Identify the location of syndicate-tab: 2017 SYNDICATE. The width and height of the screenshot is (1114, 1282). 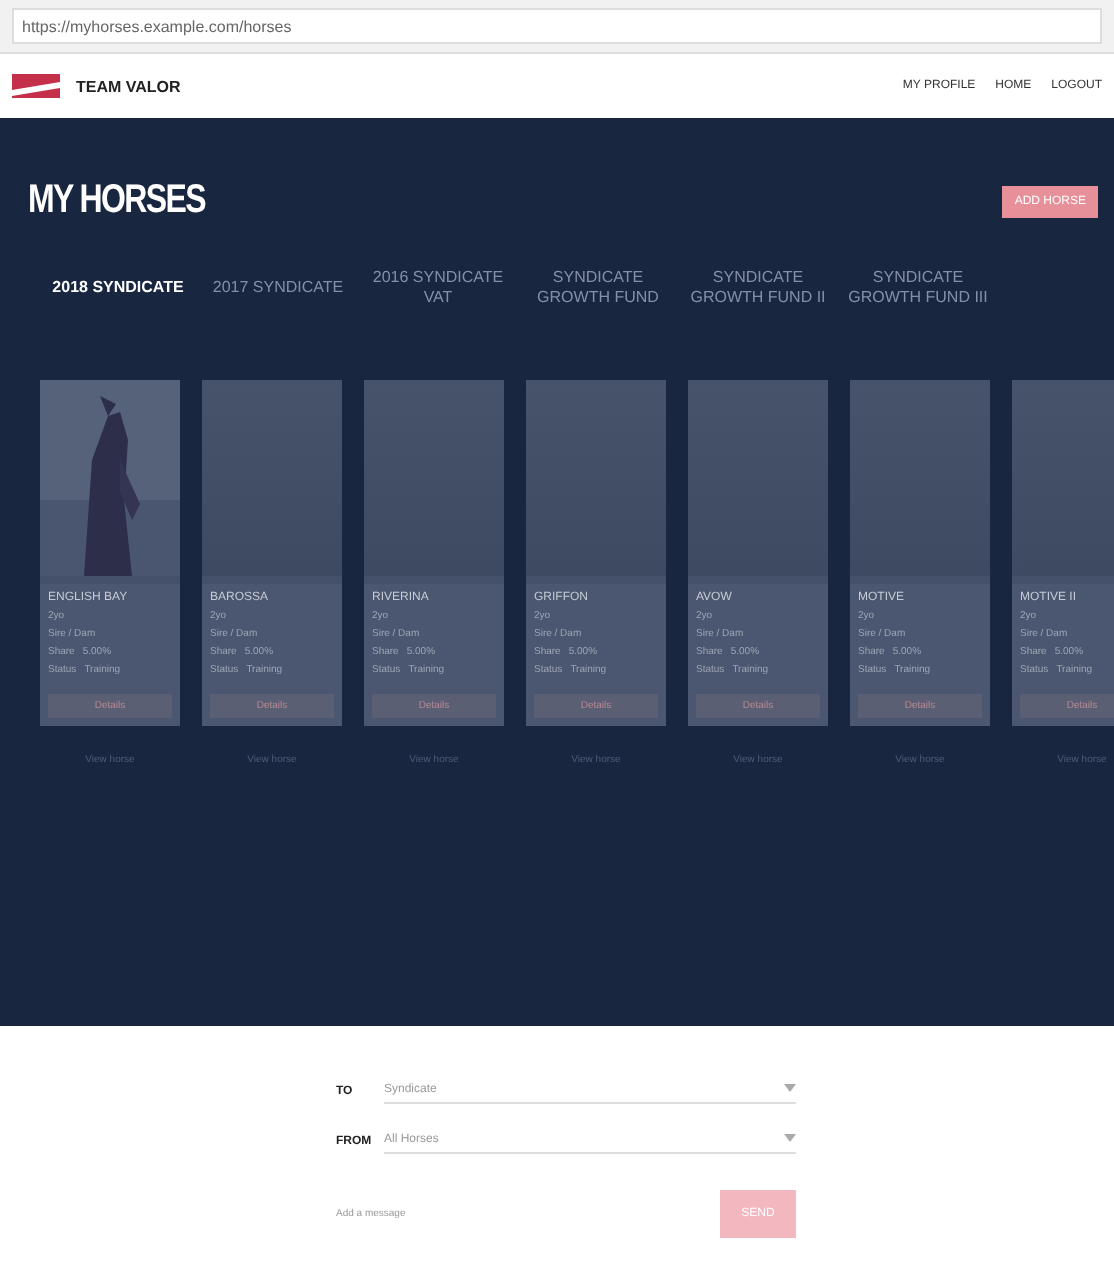
(278, 288).